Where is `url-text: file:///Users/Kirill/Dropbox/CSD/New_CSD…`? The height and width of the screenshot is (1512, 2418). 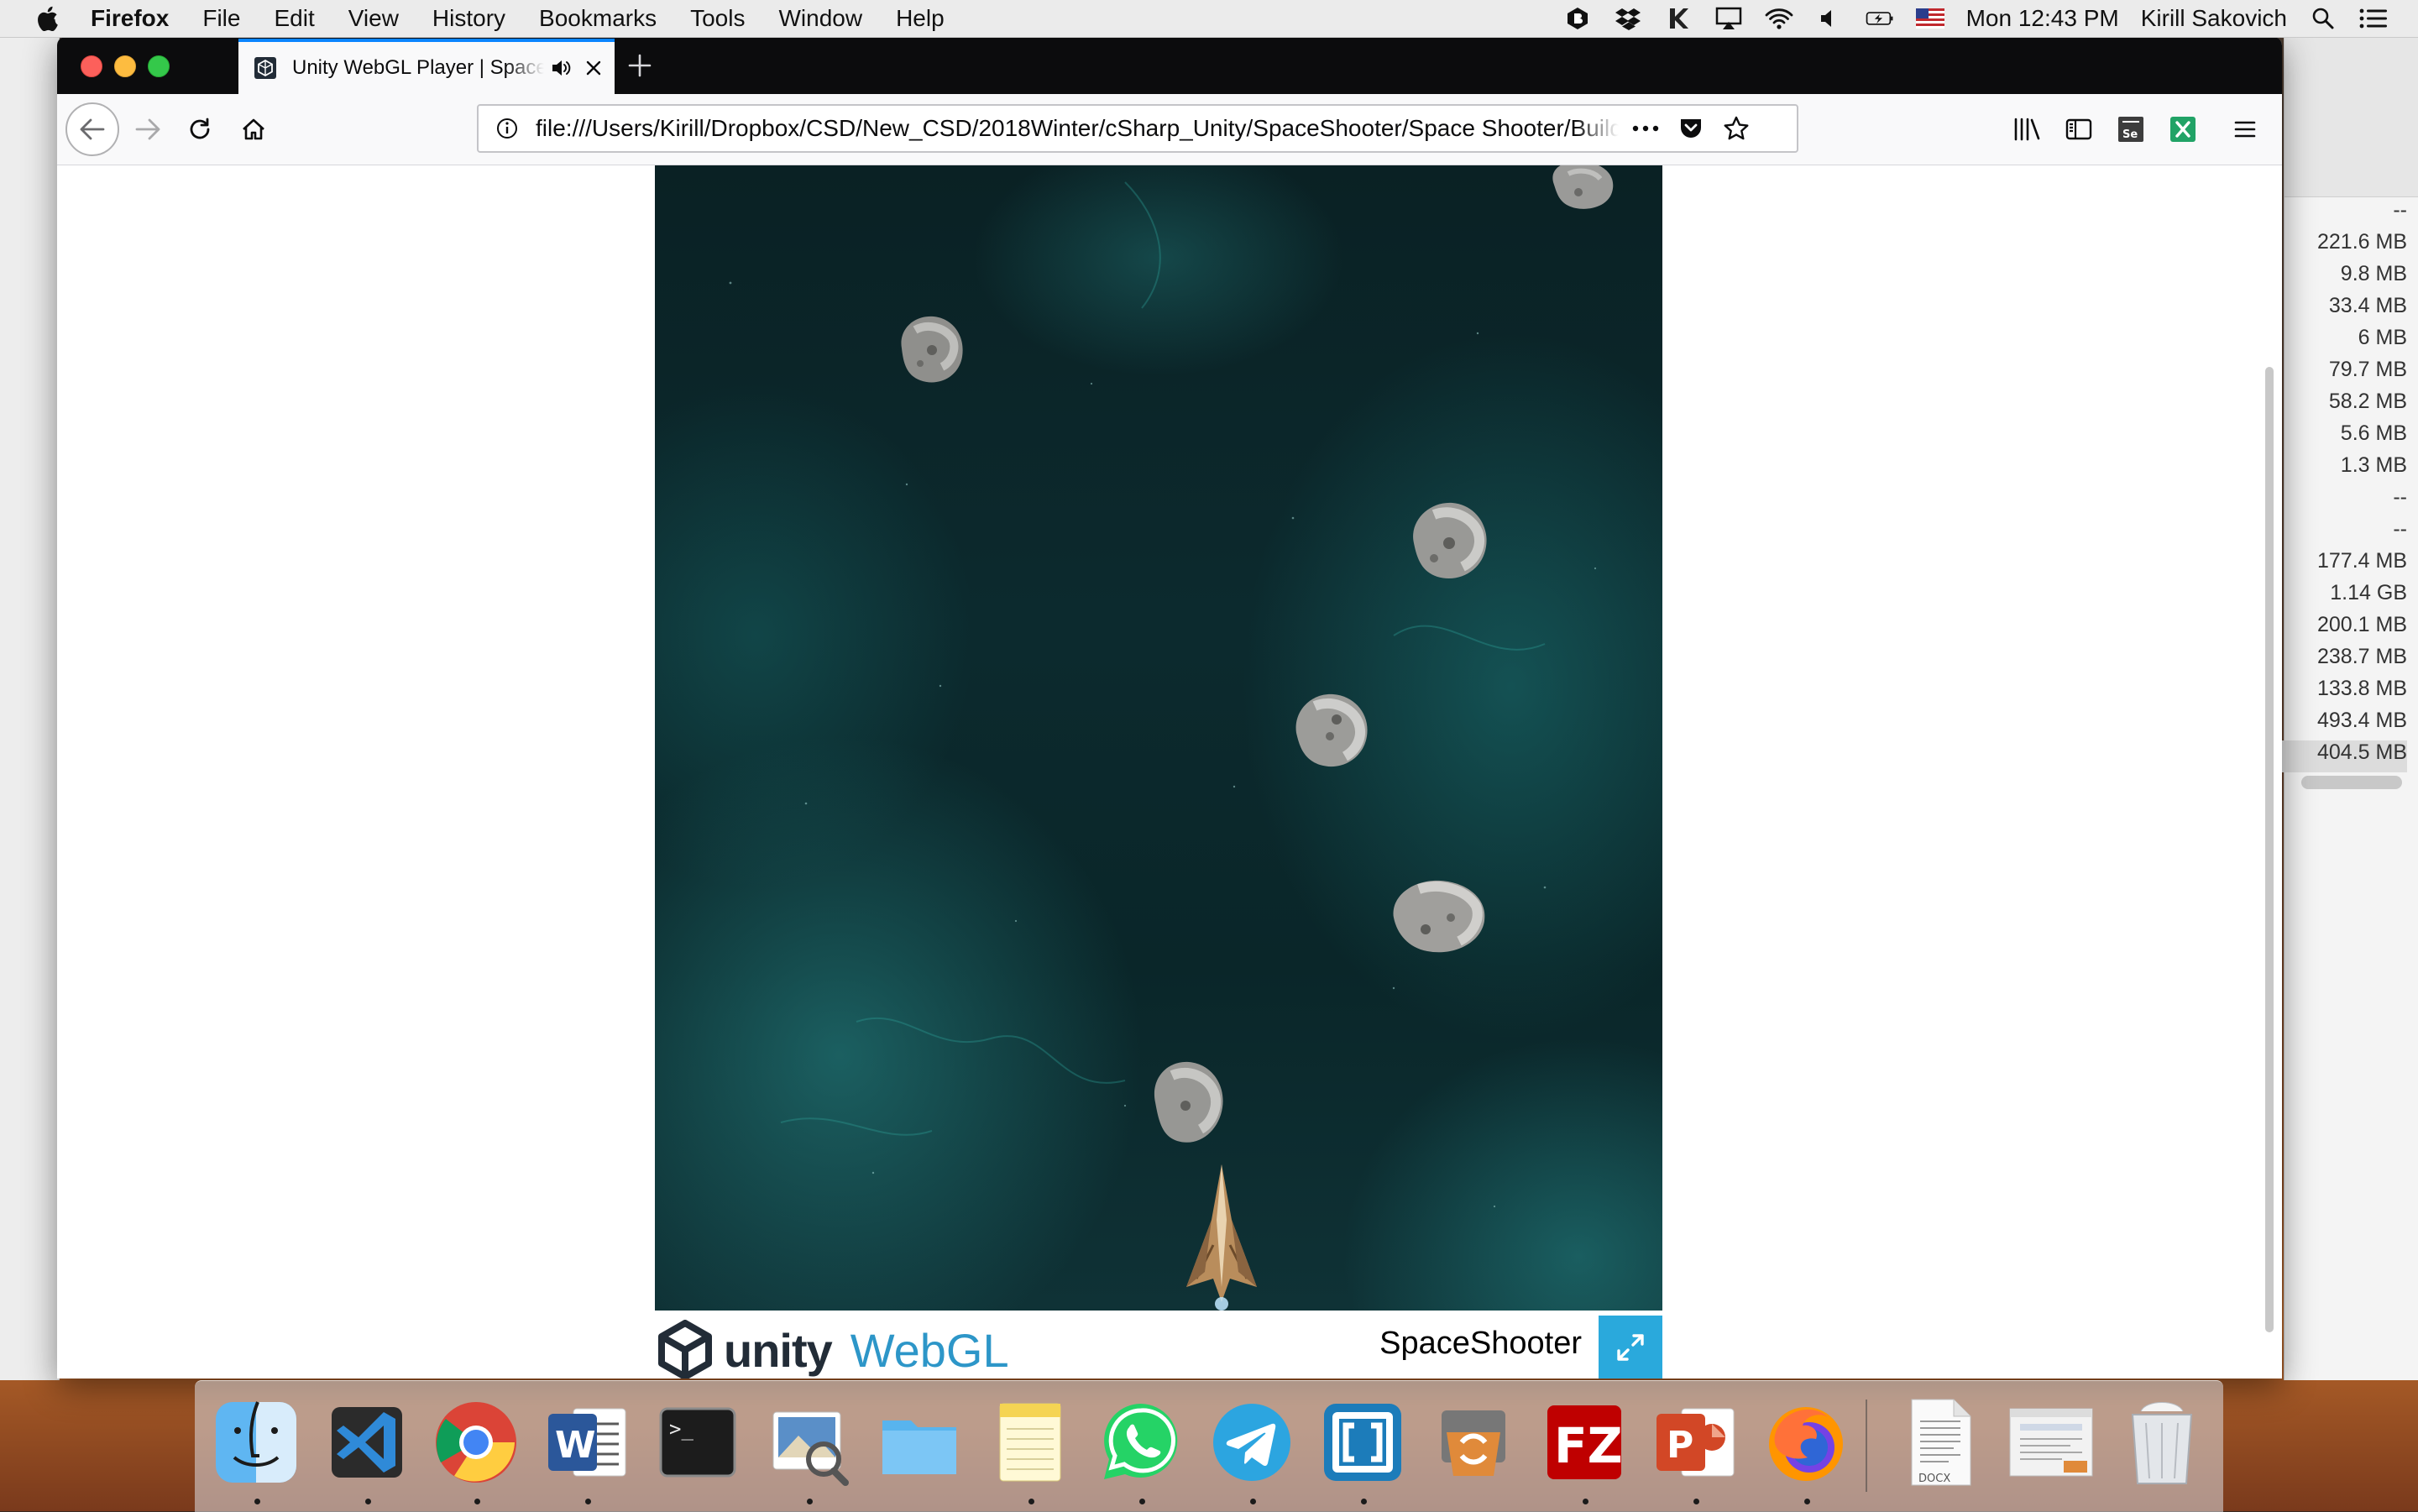
url-text: file:///Users/Kirill/Dropbox/CSD/New_CSD… is located at coordinates (1077, 128).